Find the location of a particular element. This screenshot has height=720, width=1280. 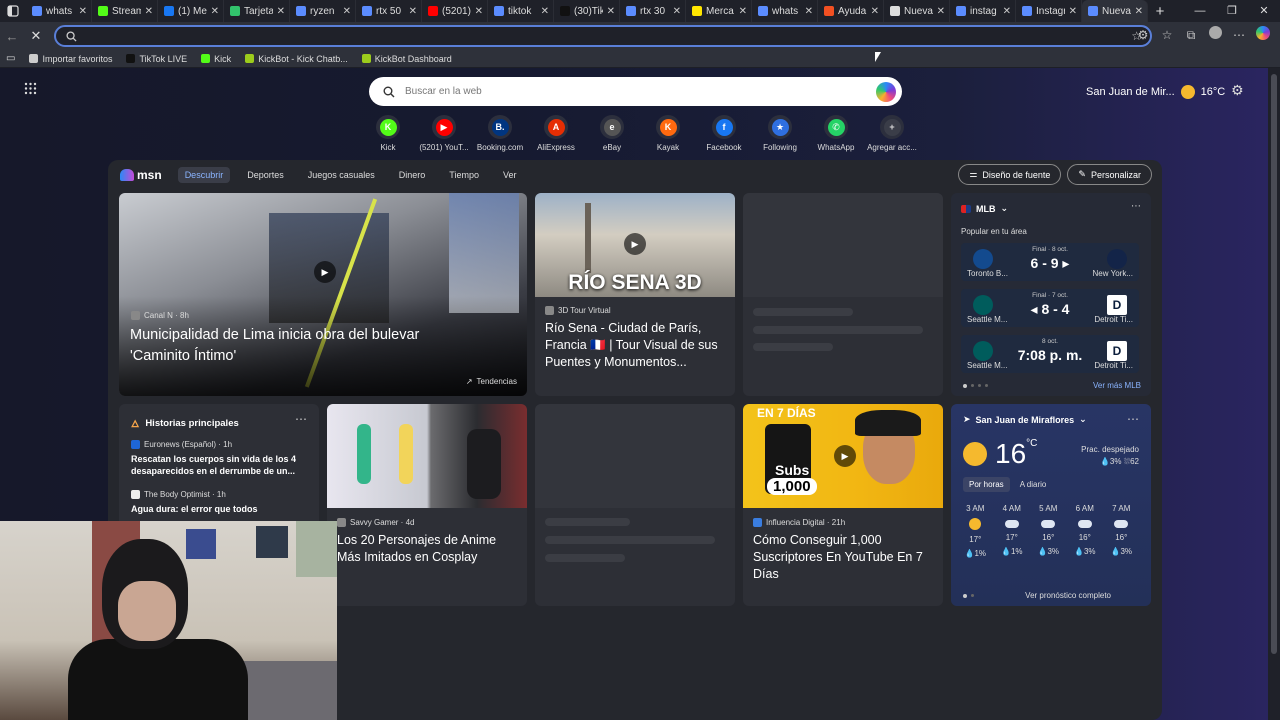

browser-tab: ryzen ✕ is located at coordinates (323, 11).